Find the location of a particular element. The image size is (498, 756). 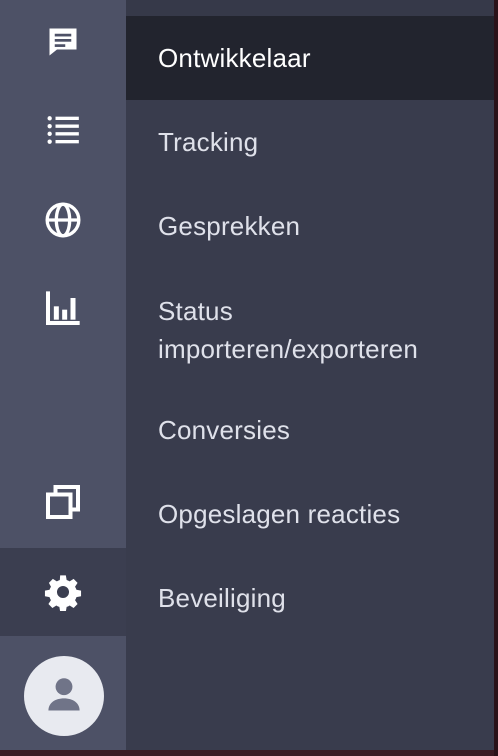

bar-chart-icon is located at coordinates (63, 308).